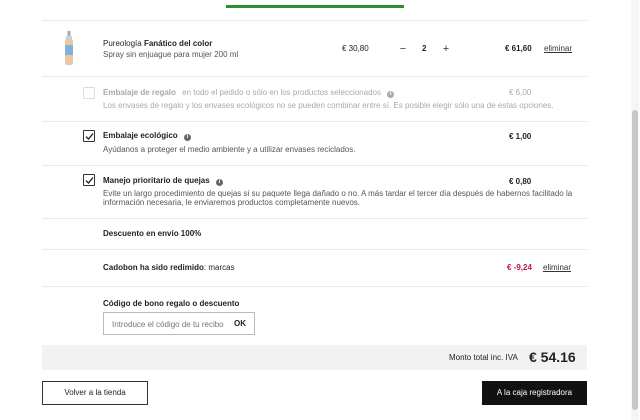  What do you see at coordinates (519, 267) in the screenshot?
I see `cadobon-value: € -9,24` at bounding box center [519, 267].